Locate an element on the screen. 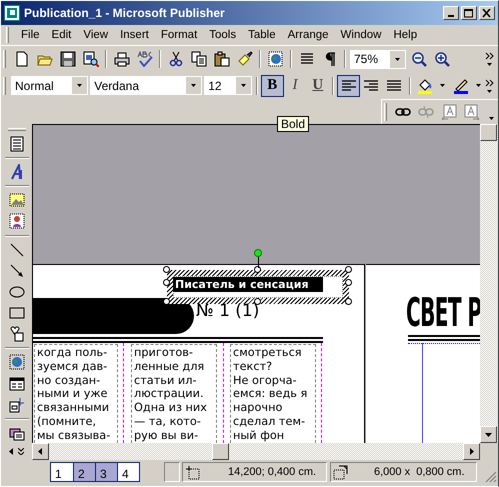 This screenshot has width=499, height=487. zoom-value: 75% is located at coordinates (366, 59).